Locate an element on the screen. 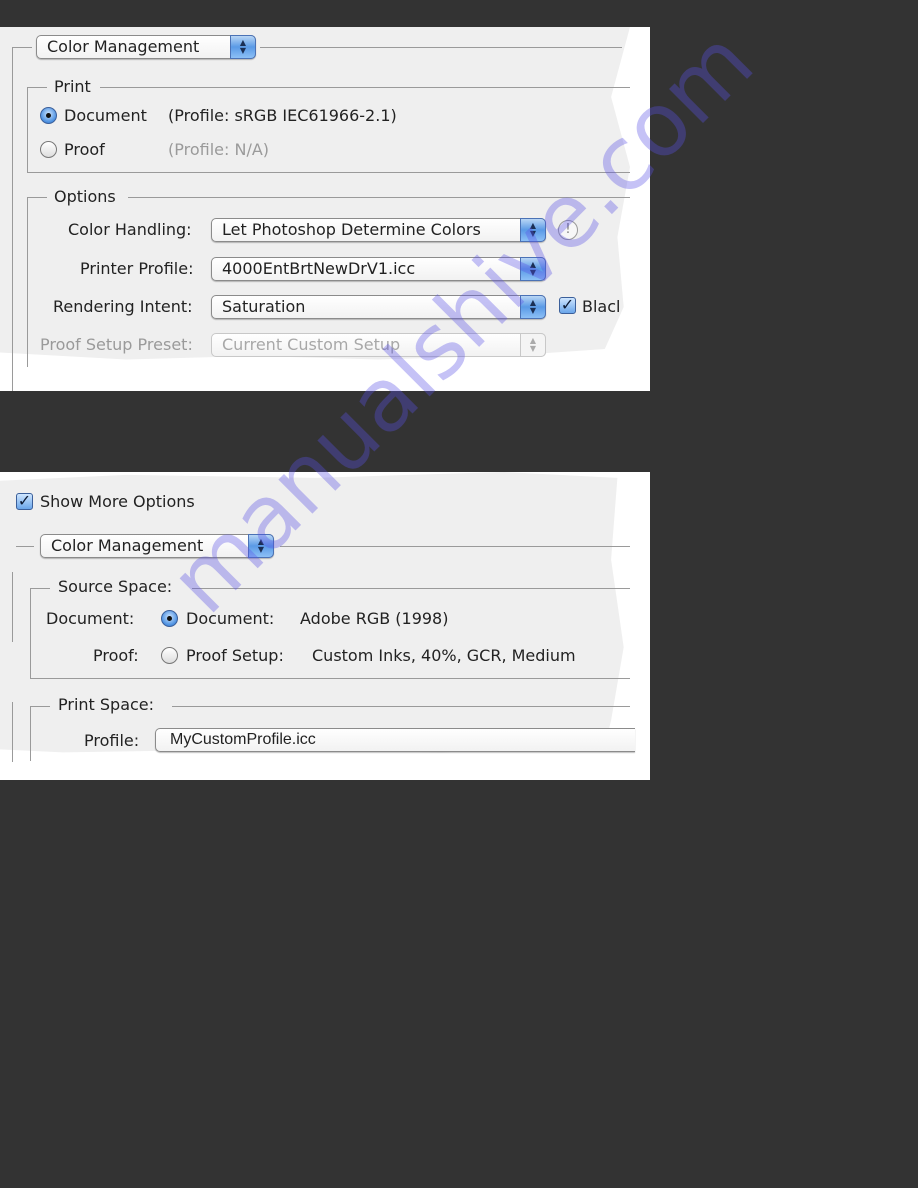 The height and width of the screenshot is (1188, 918). black-point-label: Blacl is located at coordinates (601, 307).